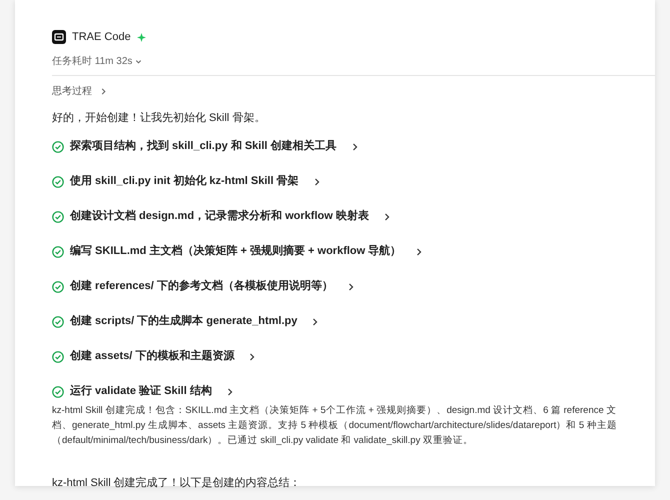 The height and width of the screenshot is (500, 670). Describe the element at coordinates (335, 286) in the screenshot. I see `step-item: 创建 references/ 下的参考文档（各模板使用说明等）` at that location.